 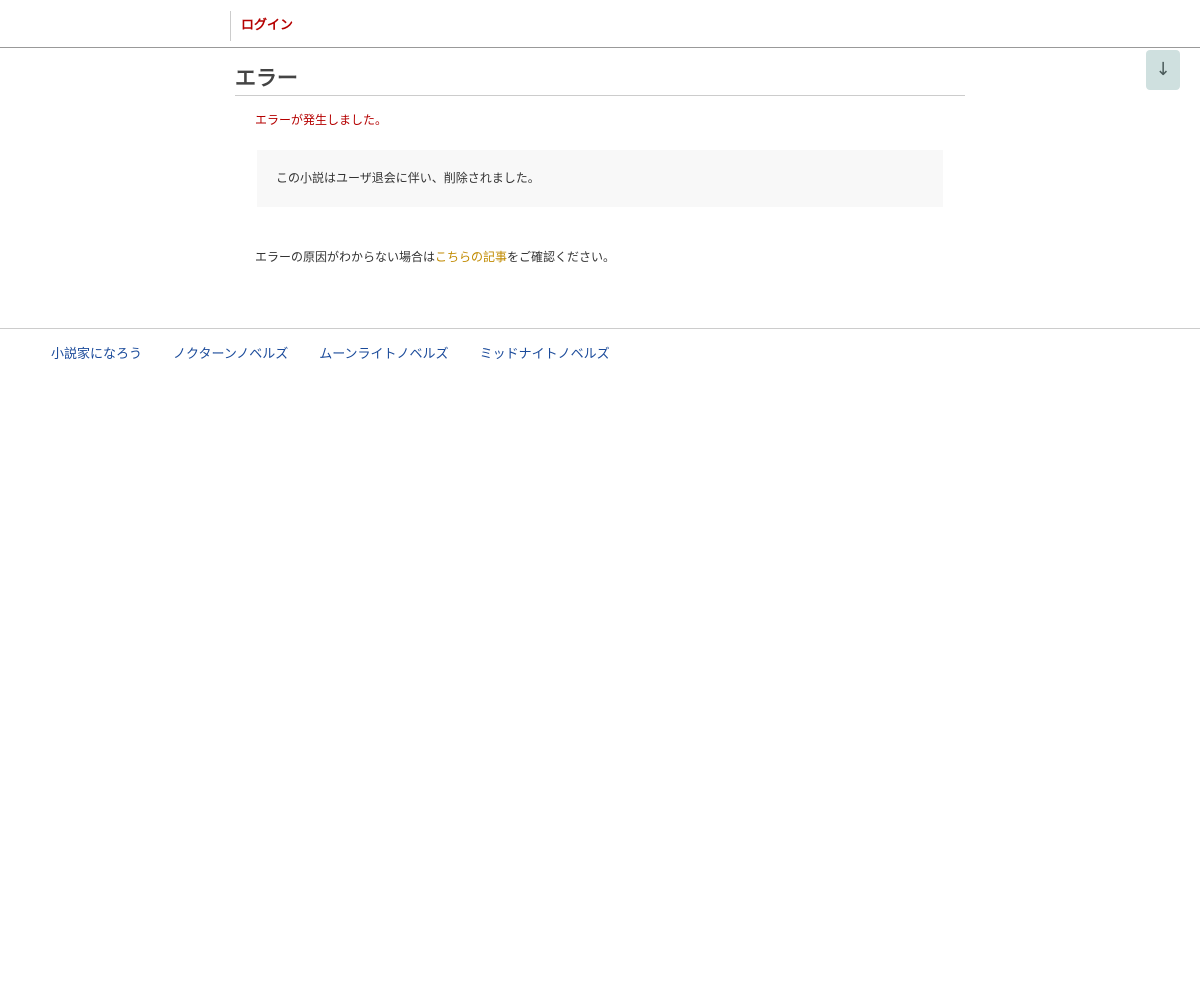 I want to click on scroll-down-button: ↓, so click(x=1163, y=70).